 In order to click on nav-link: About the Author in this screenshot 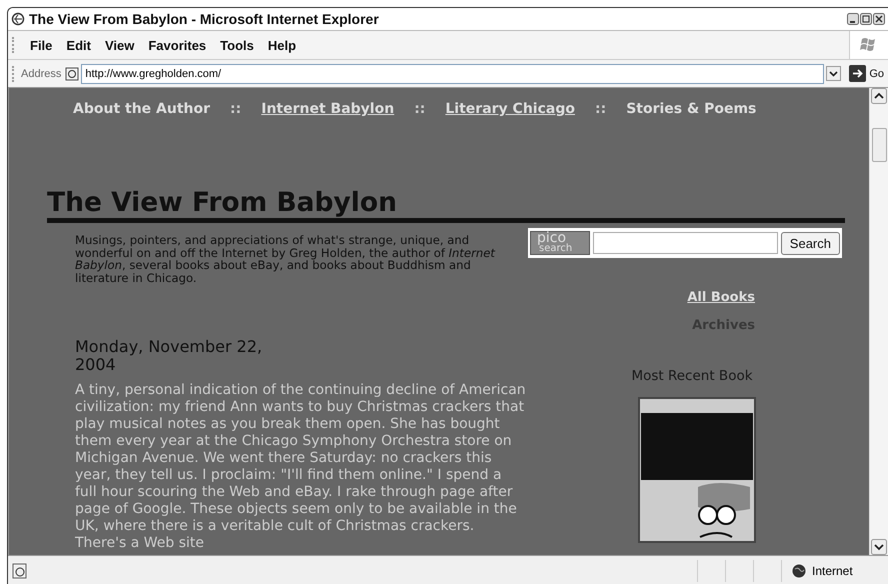, I will do `click(141, 109)`.